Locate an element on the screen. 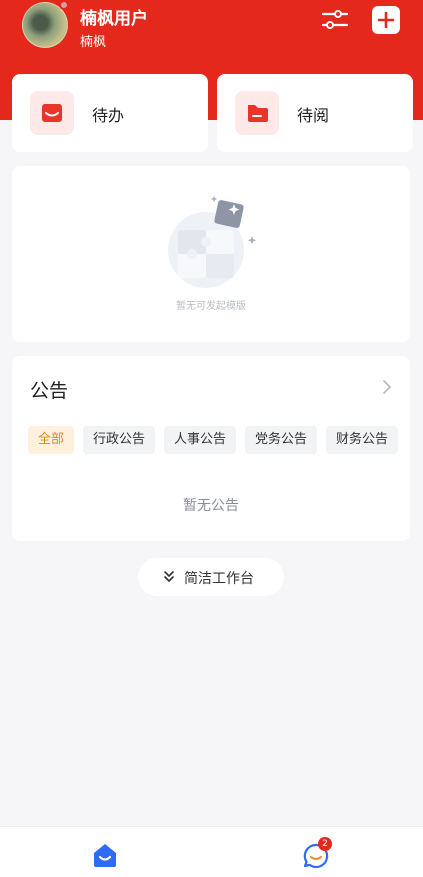  template-empty-text: 暂无可发起模版 is located at coordinates (211, 306).